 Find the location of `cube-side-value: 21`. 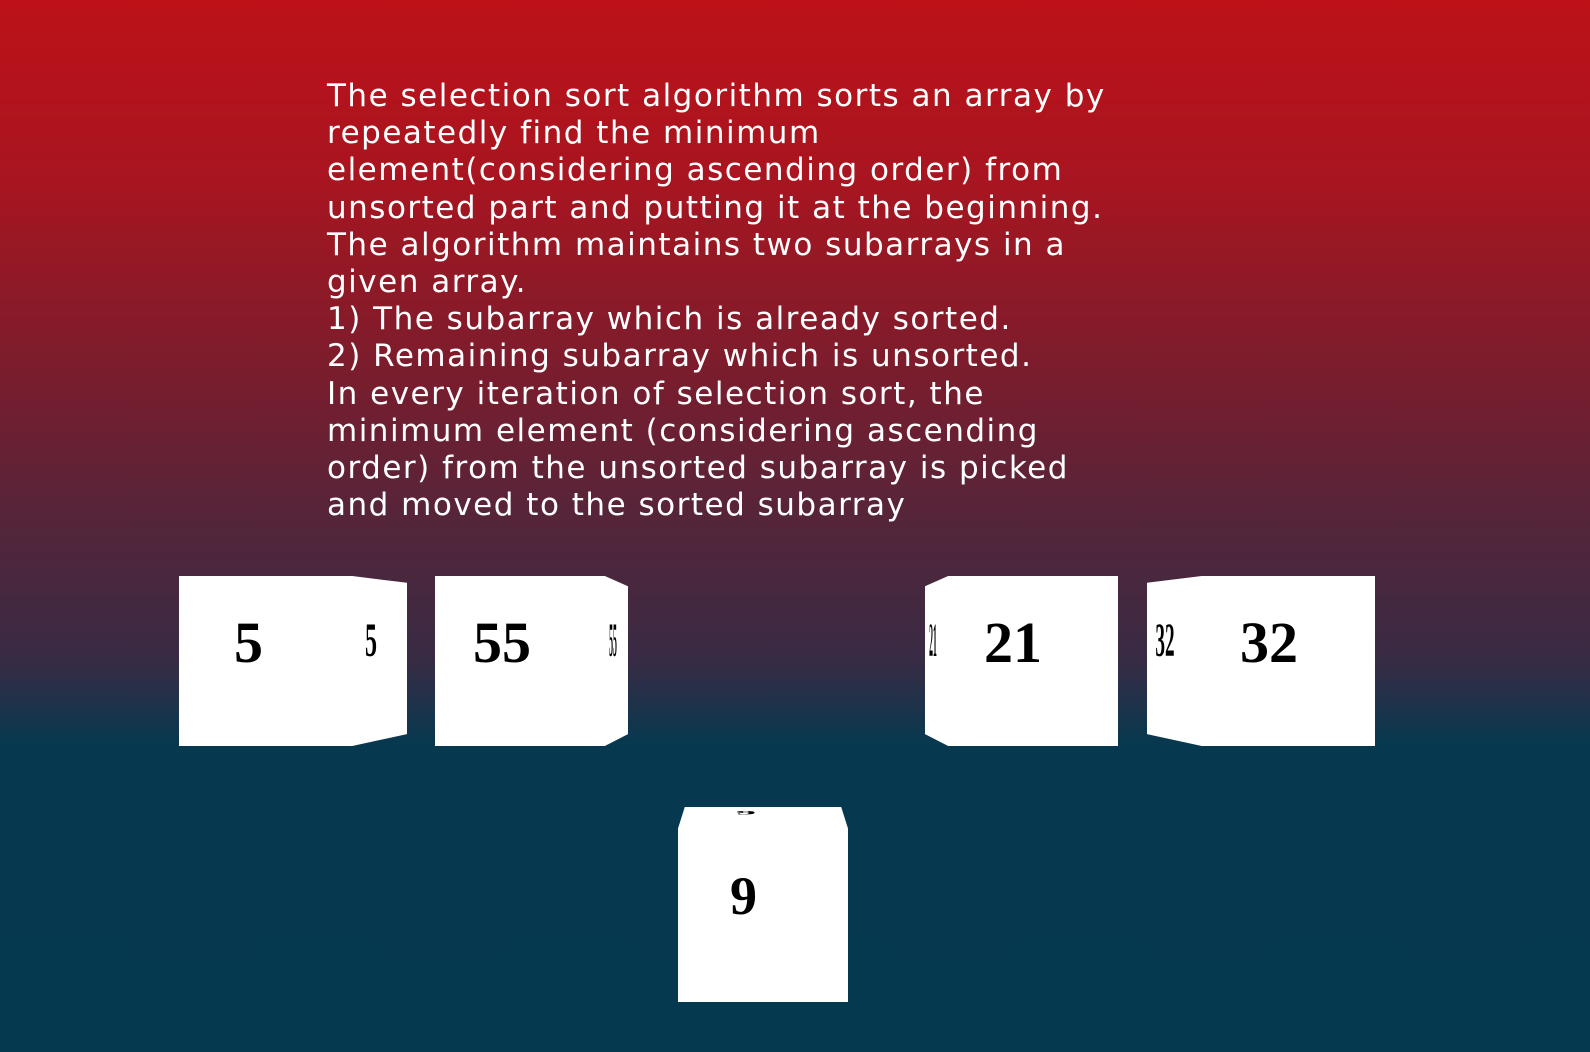

cube-side-value: 21 is located at coordinates (933, 640).